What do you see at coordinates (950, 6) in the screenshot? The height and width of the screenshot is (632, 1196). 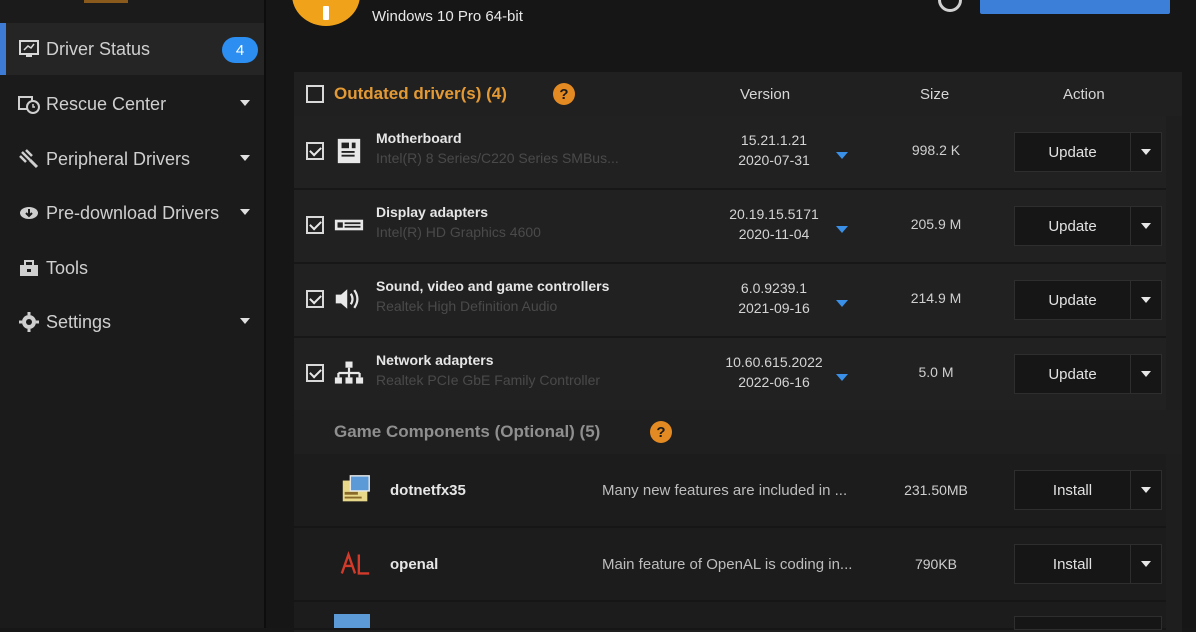 I see `help-icon` at bounding box center [950, 6].